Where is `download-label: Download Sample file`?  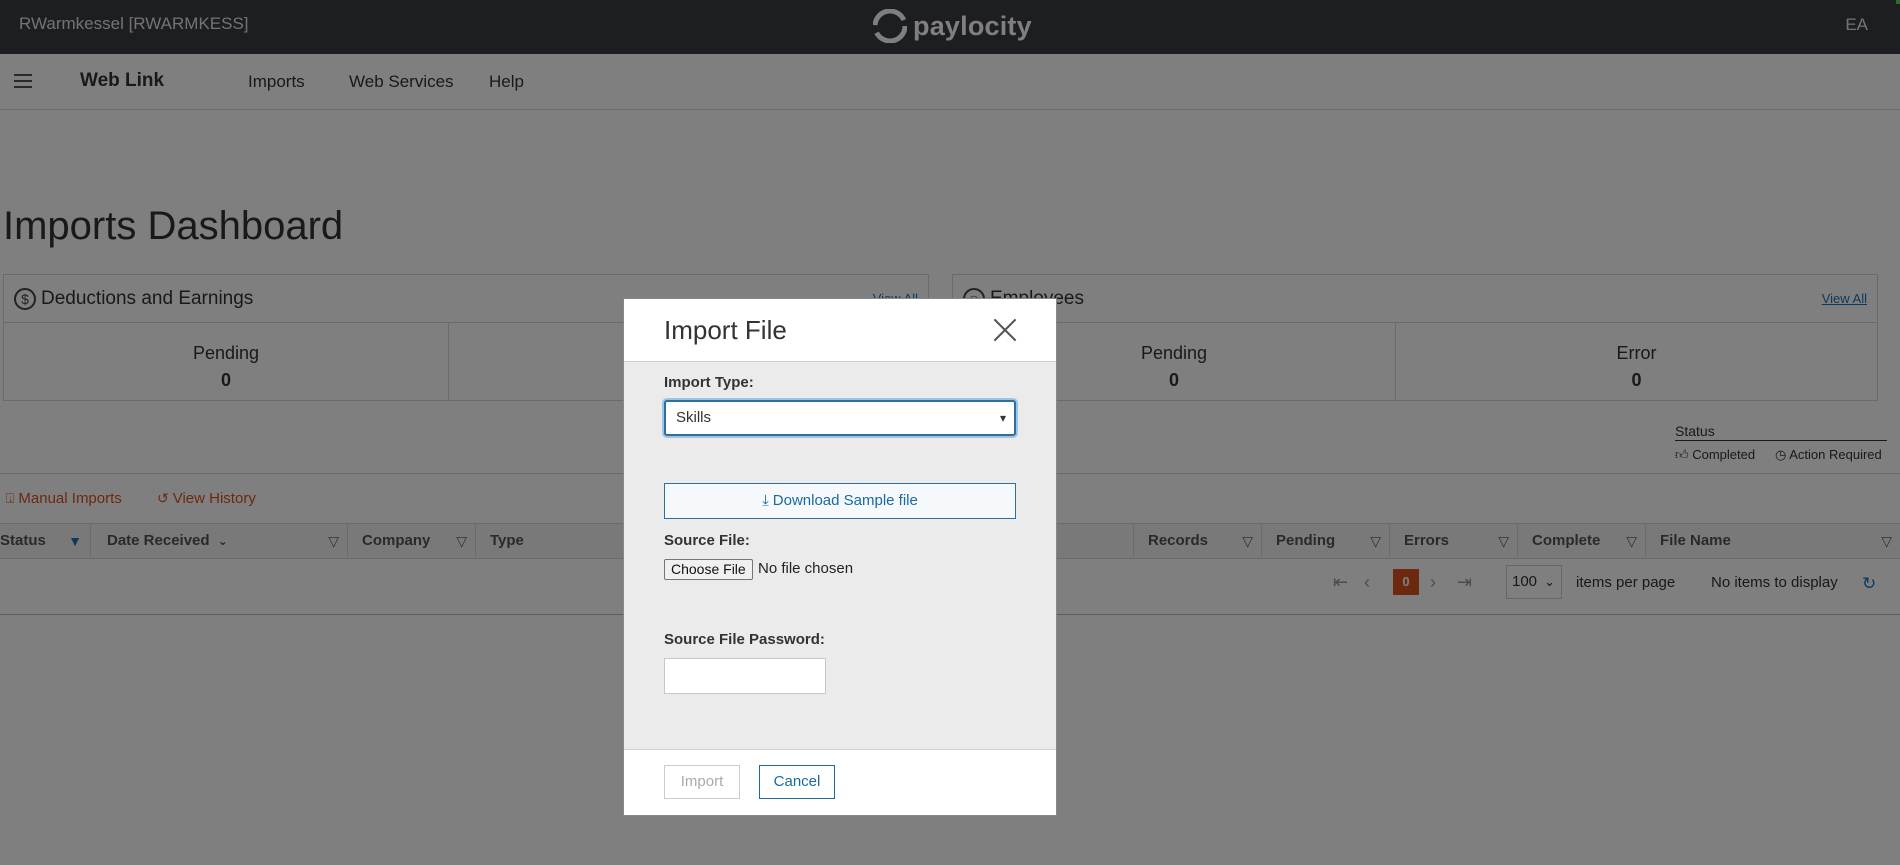 download-label: Download Sample file is located at coordinates (845, 500).